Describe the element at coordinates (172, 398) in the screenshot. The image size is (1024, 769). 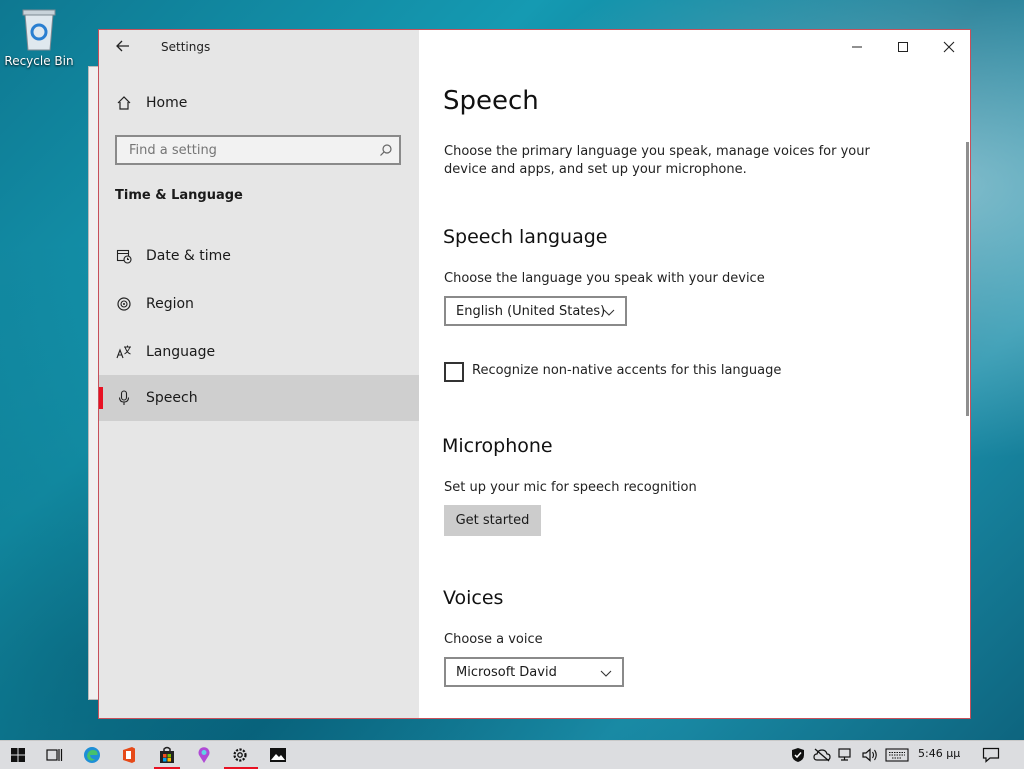
I see `sidebar-item-label: Speech` at that location.